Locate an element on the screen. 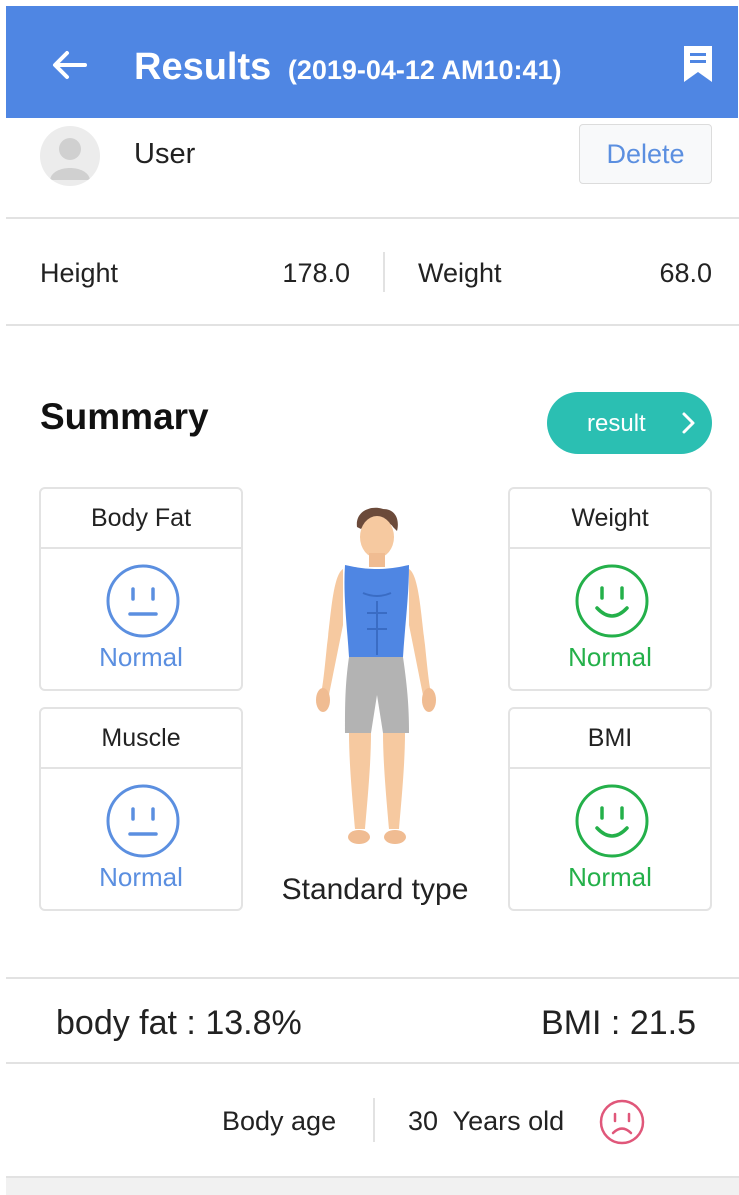  avatar is located at coordinates (70, 156).